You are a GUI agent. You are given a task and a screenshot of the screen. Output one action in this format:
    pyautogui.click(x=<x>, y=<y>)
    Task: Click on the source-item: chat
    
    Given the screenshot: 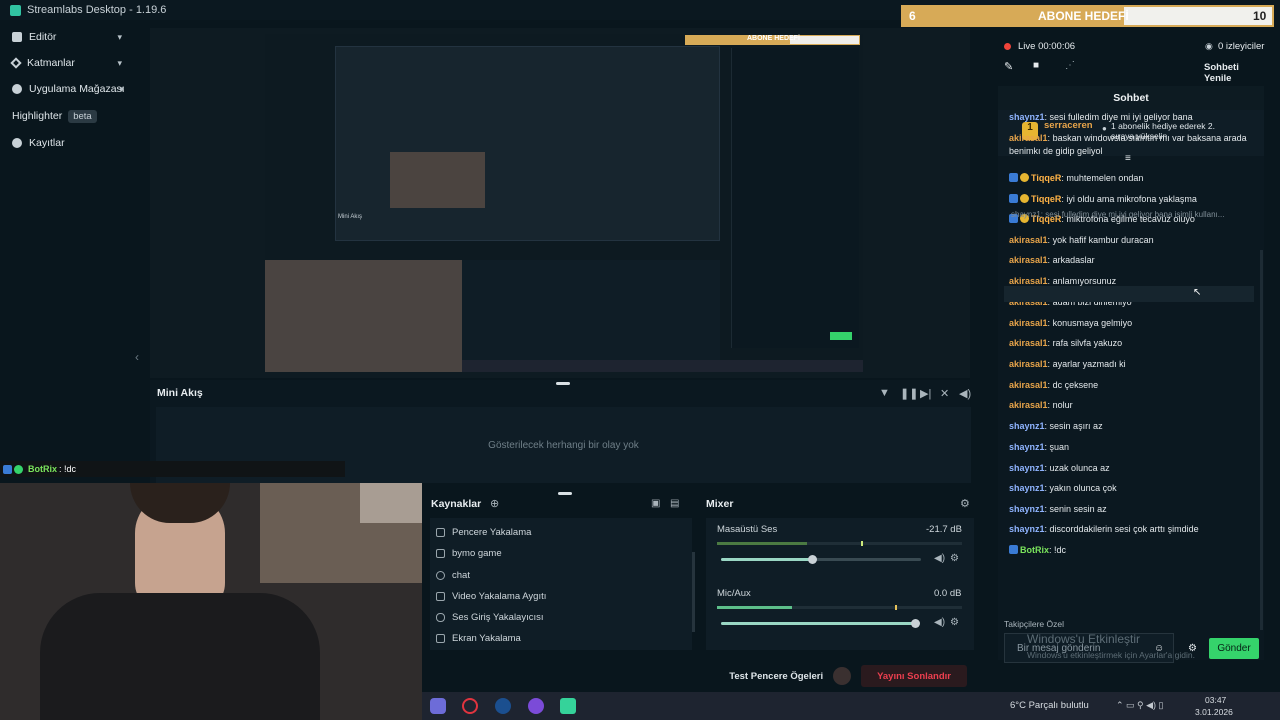 What is the action you would take?
    pyautogui.click(x=453, y=575)
    